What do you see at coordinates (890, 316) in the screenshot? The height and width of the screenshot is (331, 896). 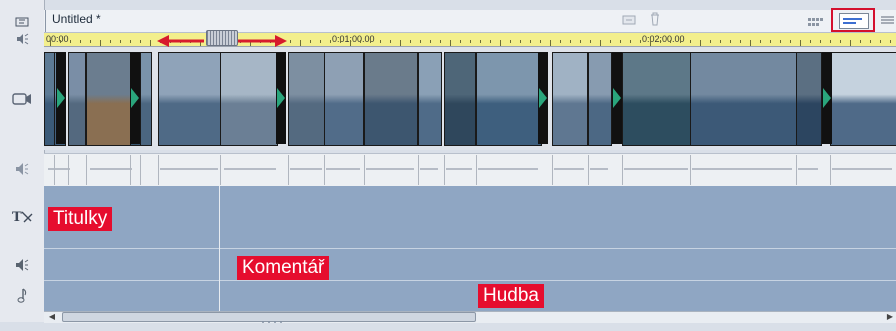 I see `scroll-right-button: ▶` at bounding box center [890, 316].